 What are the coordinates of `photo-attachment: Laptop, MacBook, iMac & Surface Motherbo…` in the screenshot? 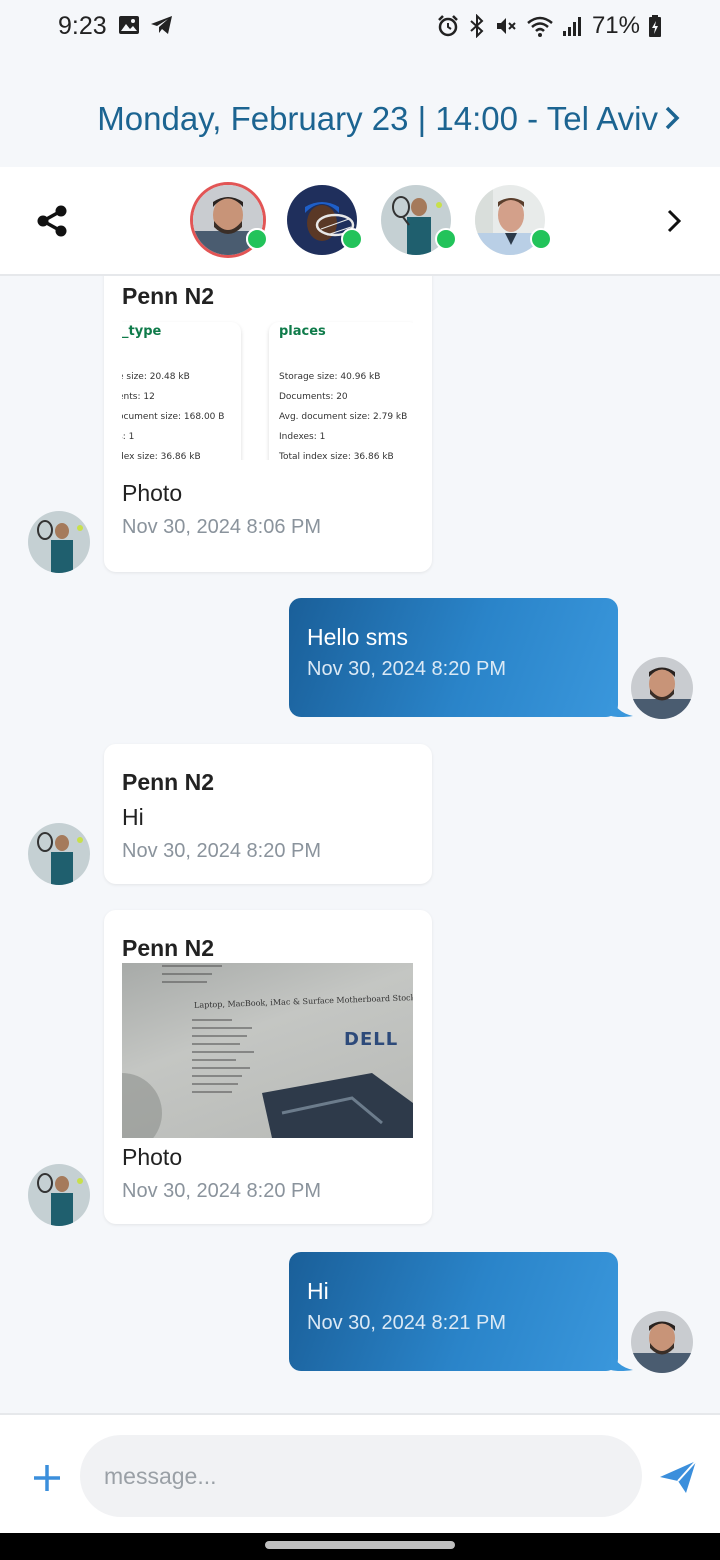 It's located at (267, 1050).